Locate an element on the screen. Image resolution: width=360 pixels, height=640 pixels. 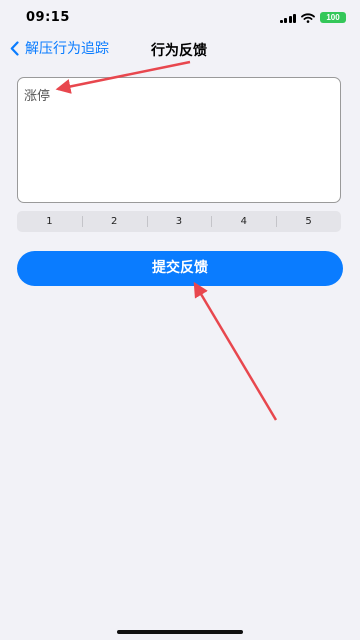
page-title: 行为反馈 is located at coordinates (179, 51).